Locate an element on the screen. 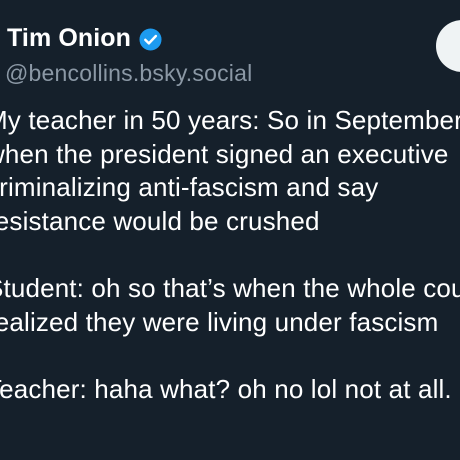  post-text-line: My teacher in 50 years: So in September is located at coordinates (230, 120).